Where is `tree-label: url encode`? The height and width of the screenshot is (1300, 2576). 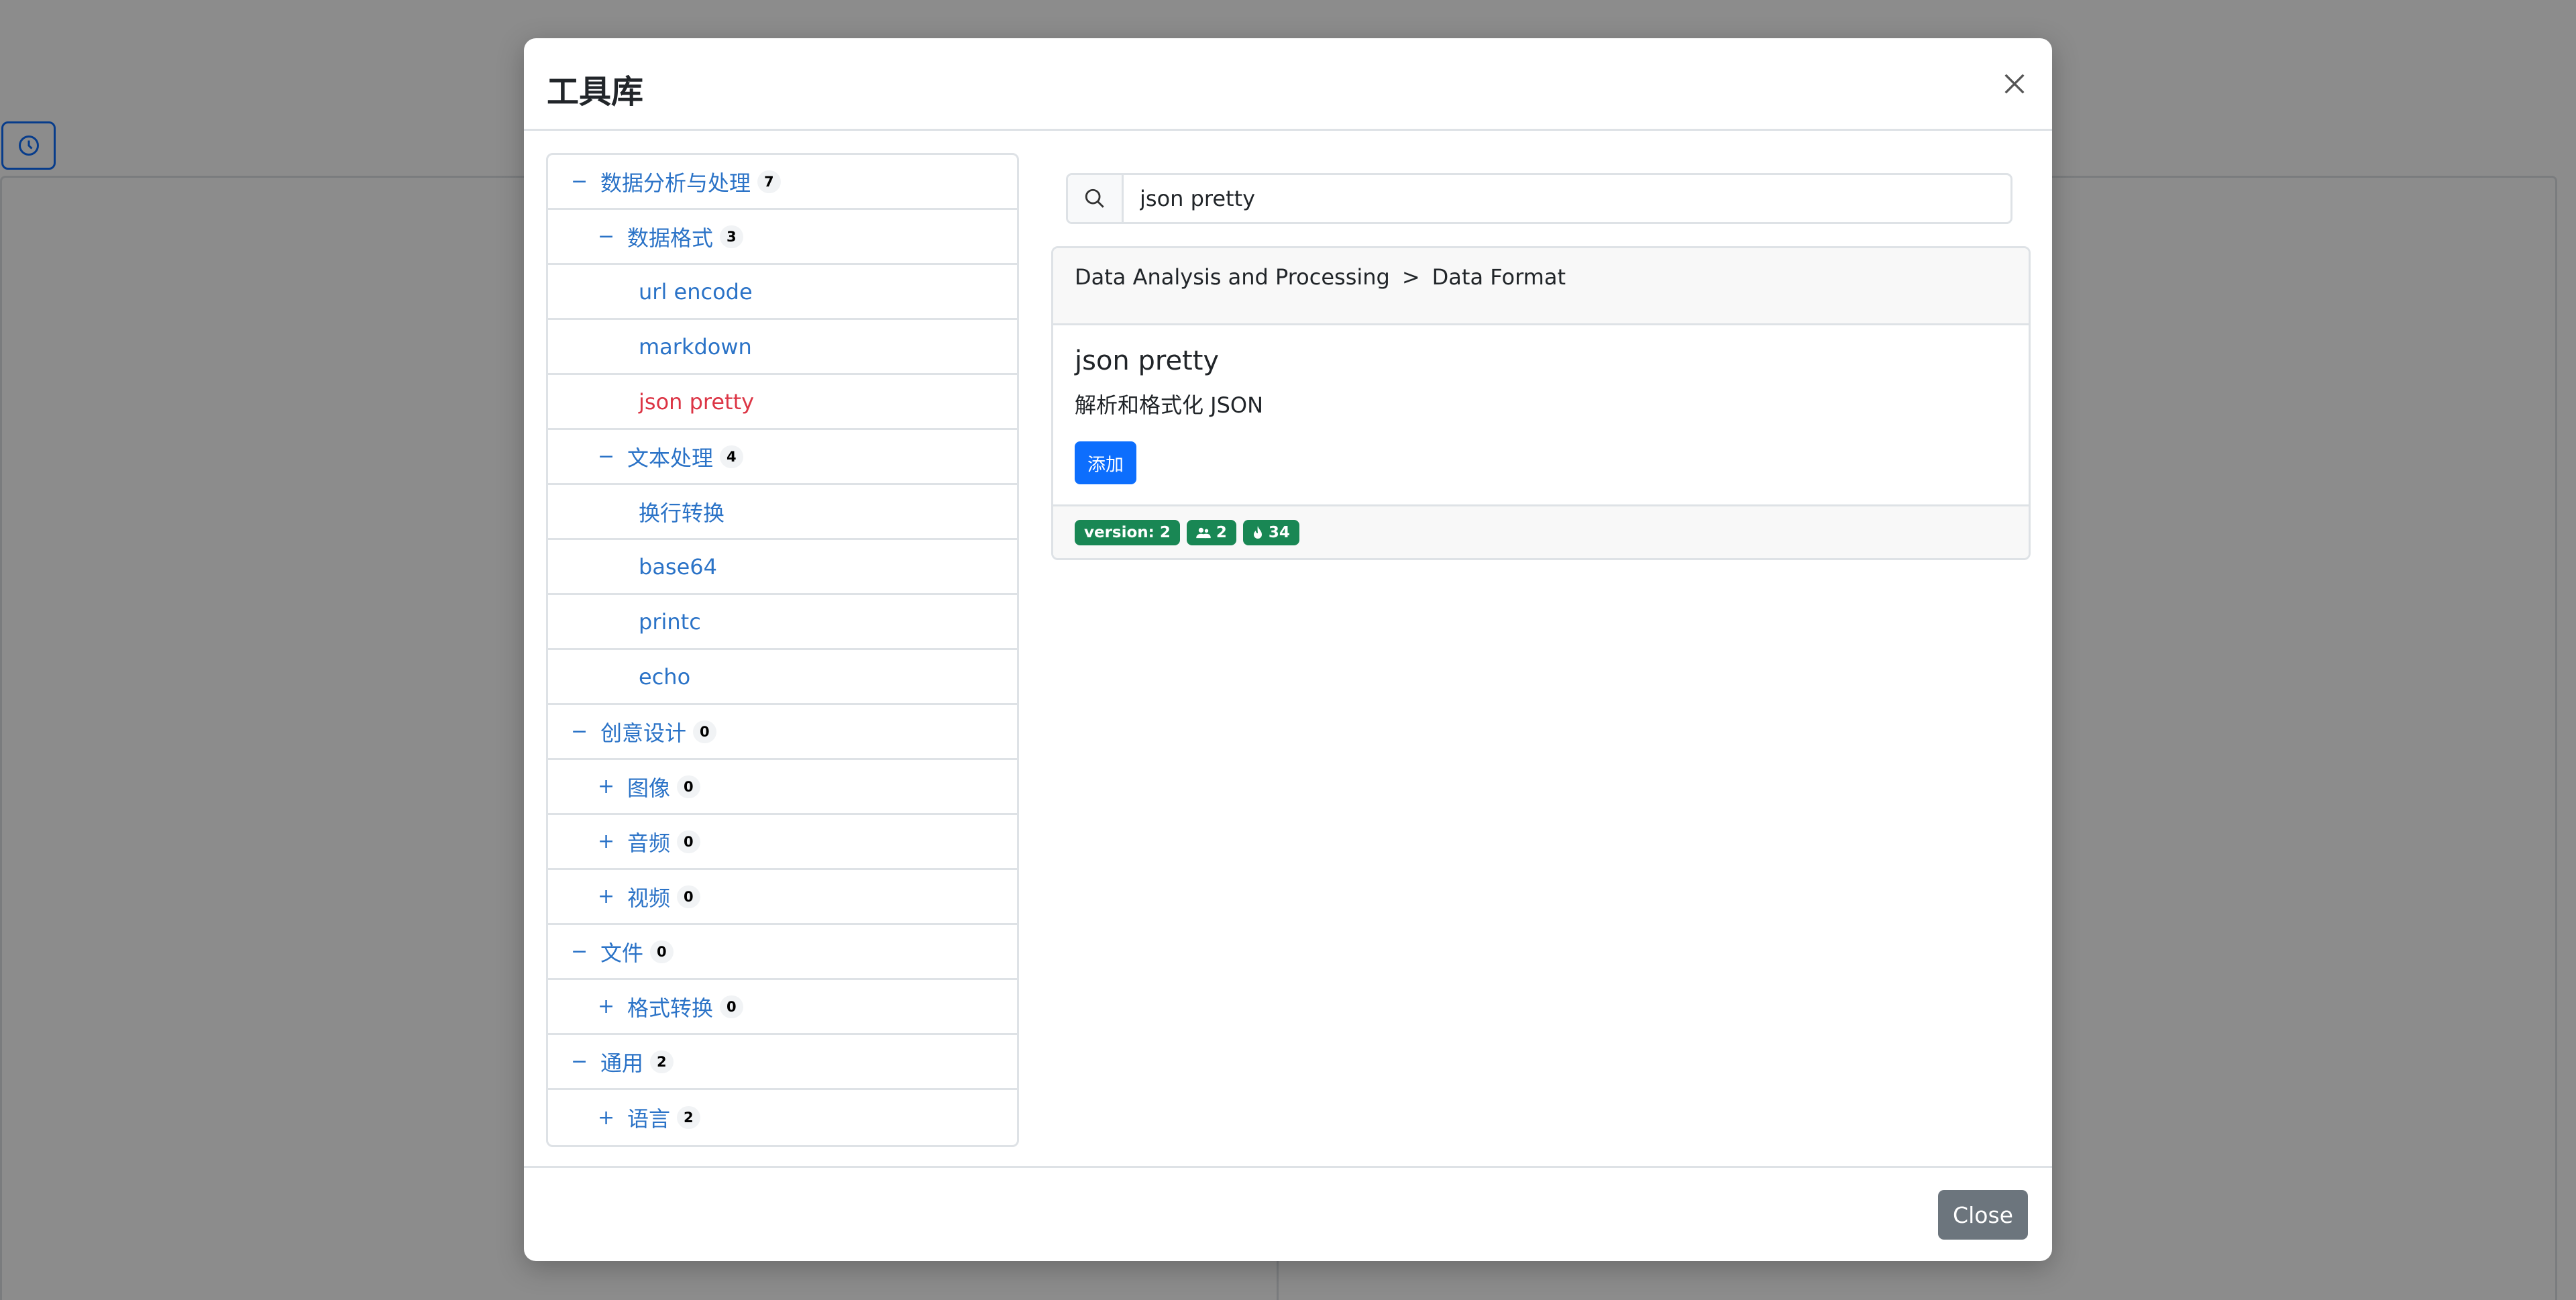
tree-label: url encode is located at coordinates (696, 292).